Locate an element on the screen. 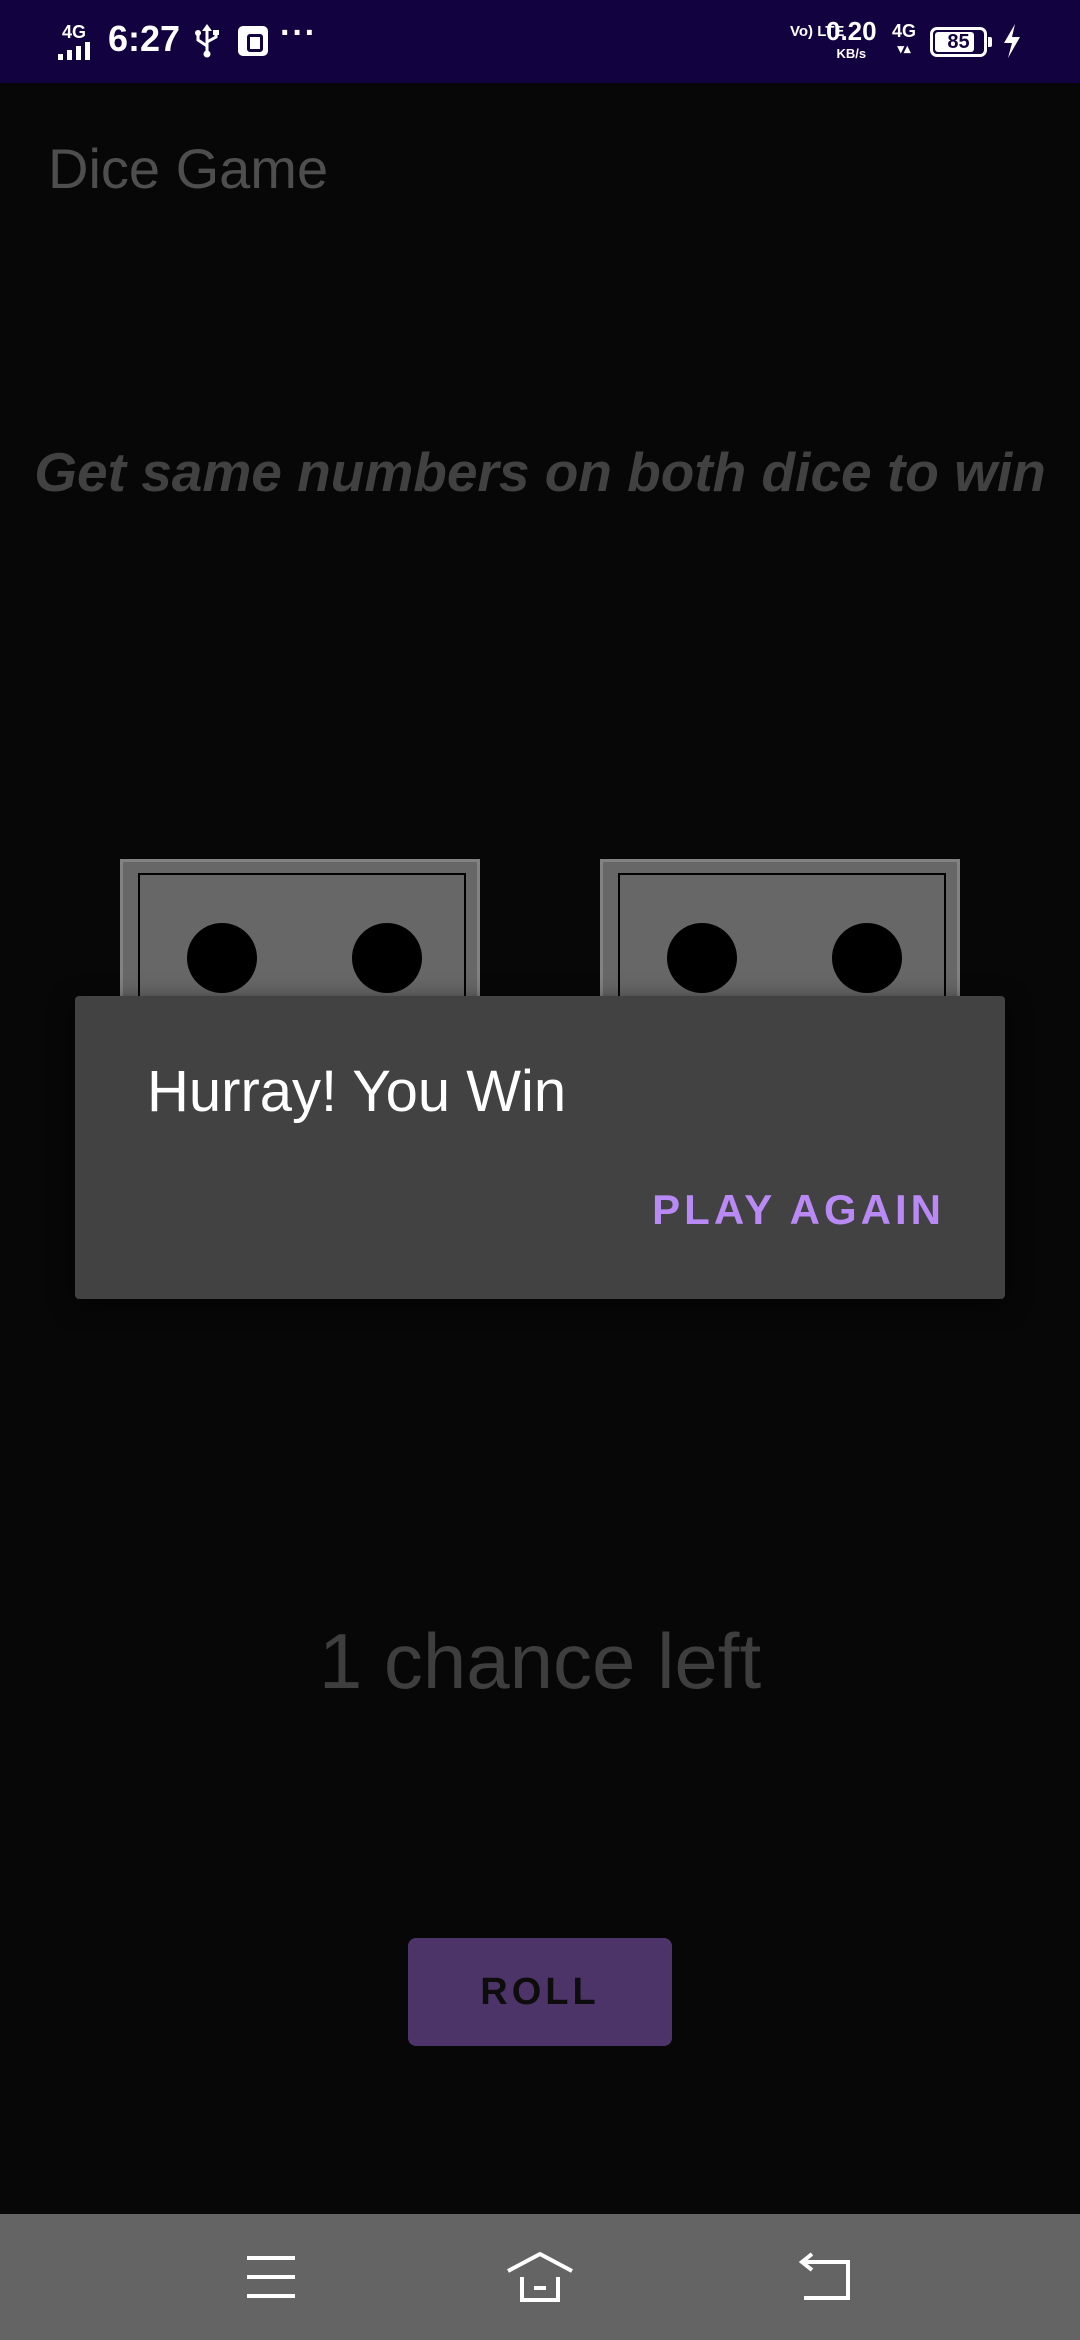 The height and width of the screenshot is (2340, 1080). speed-value: 0.20 is located at coordinates (851, 31).